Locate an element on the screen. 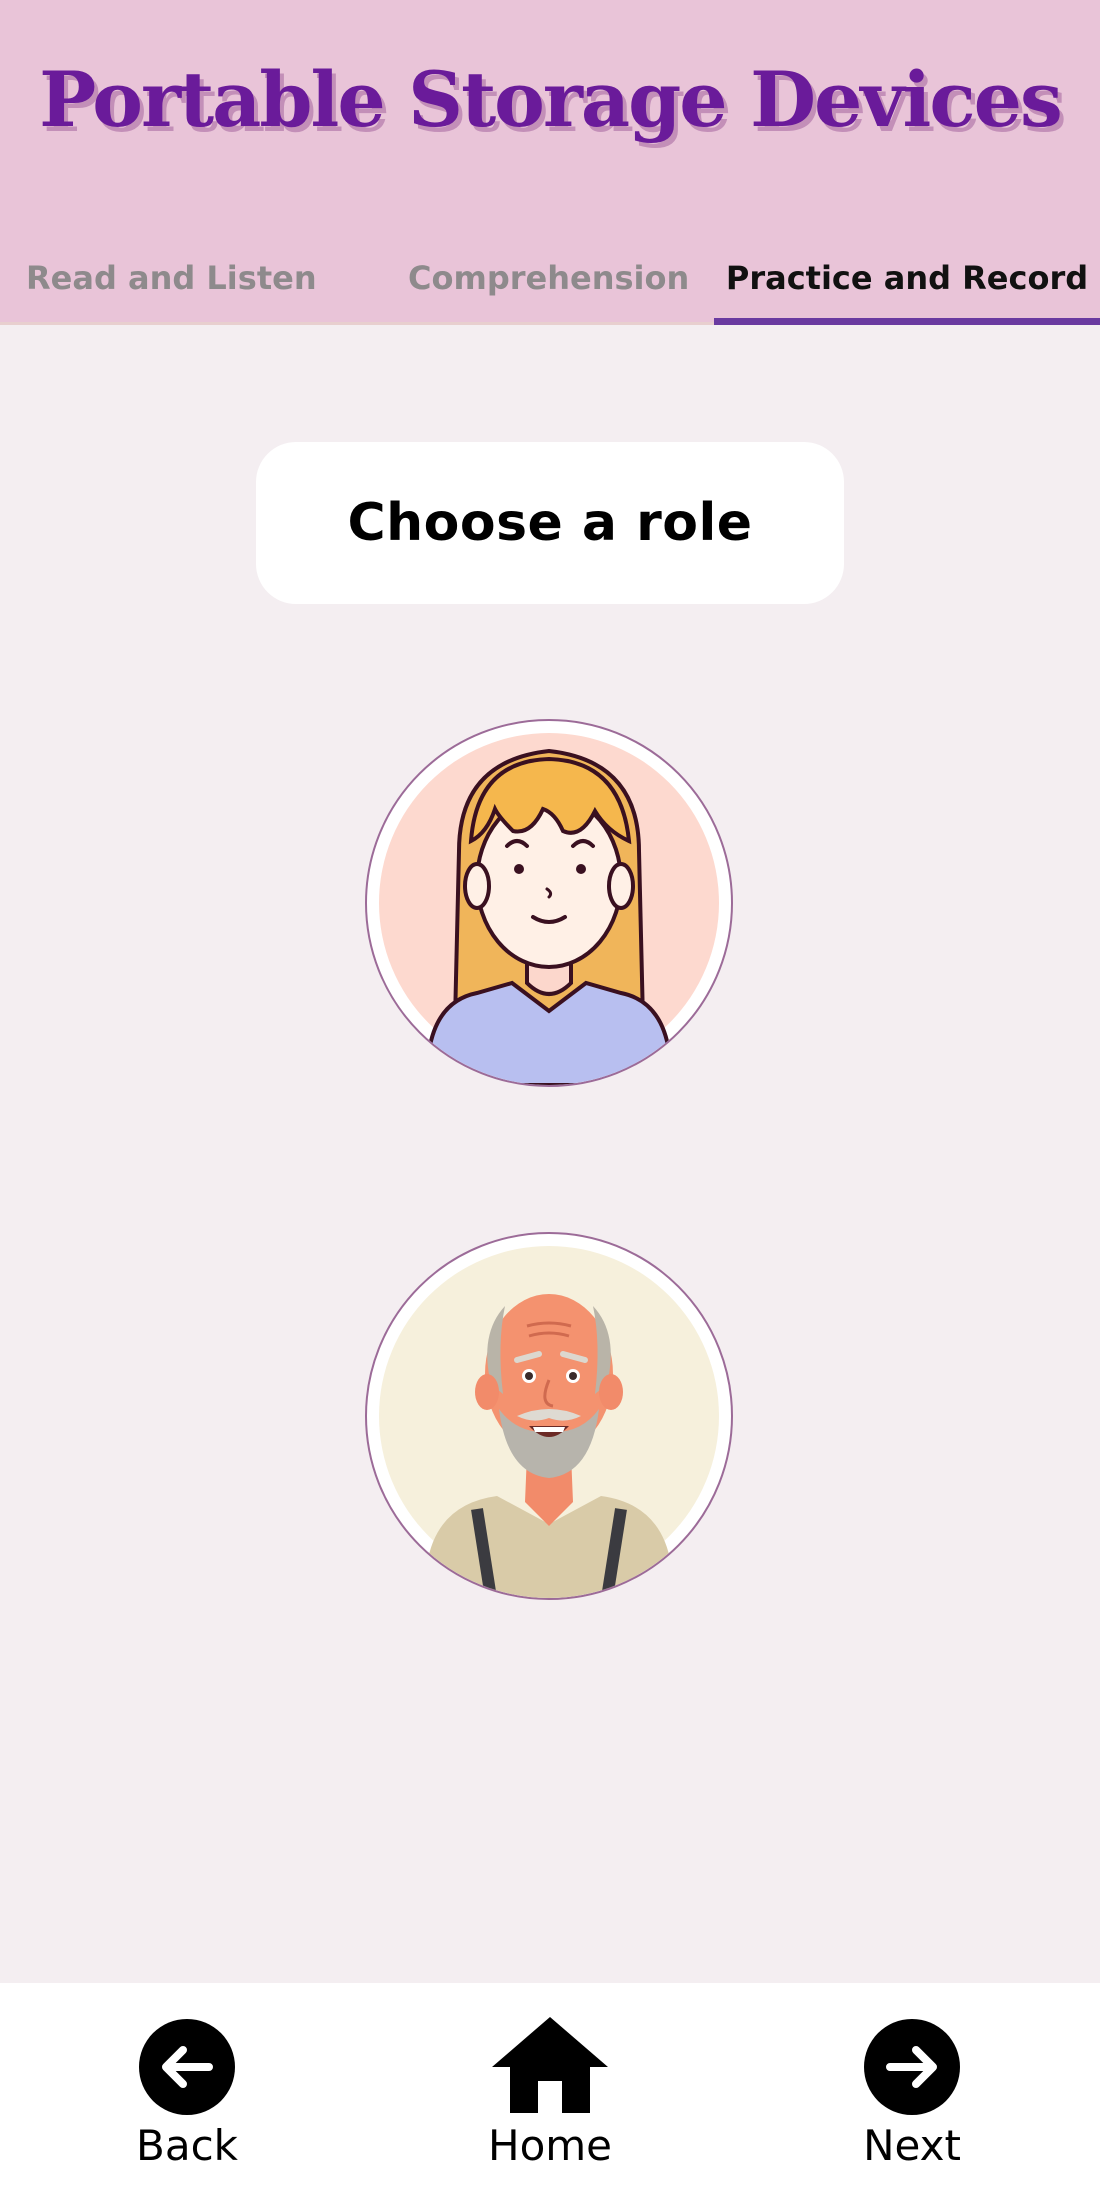 This screenshot has width=1100, height=2200. tab-read-and-listen: Read and Listen is located at coordinates (171, 287).